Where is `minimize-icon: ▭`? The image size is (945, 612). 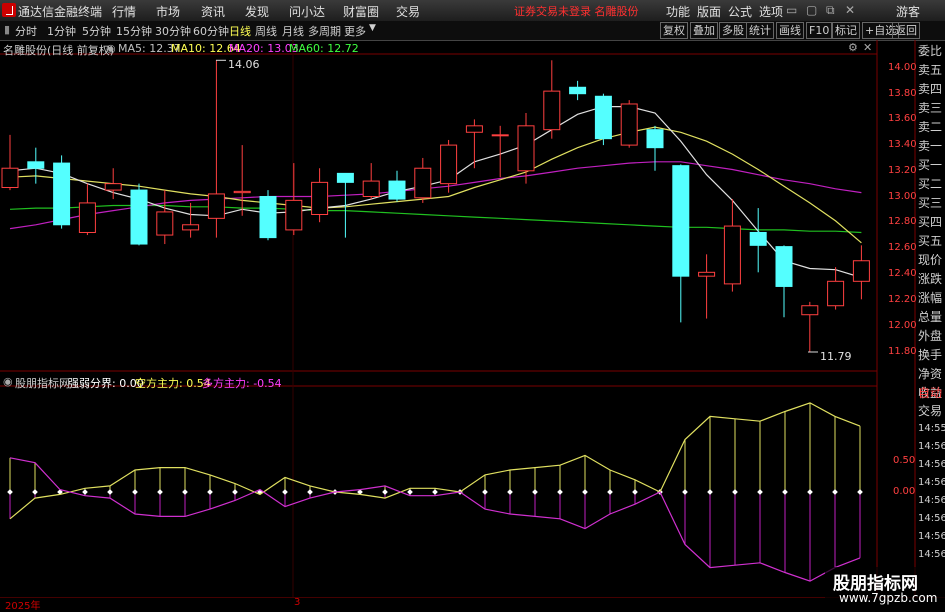
minimize-icon: ▭ is located at coordinates (791, 10).